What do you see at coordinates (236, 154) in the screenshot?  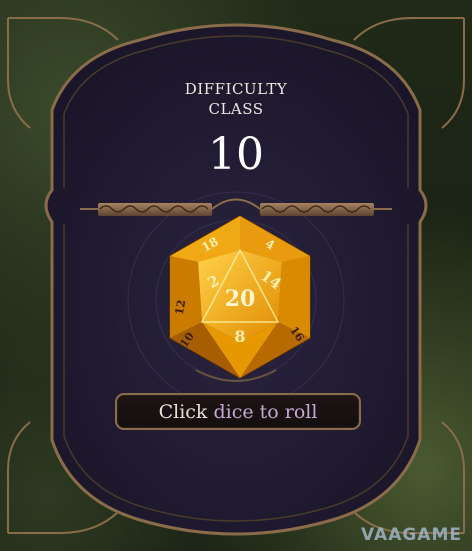 I see `difficulty-class-value: 10` at bounding box center [236, 154].